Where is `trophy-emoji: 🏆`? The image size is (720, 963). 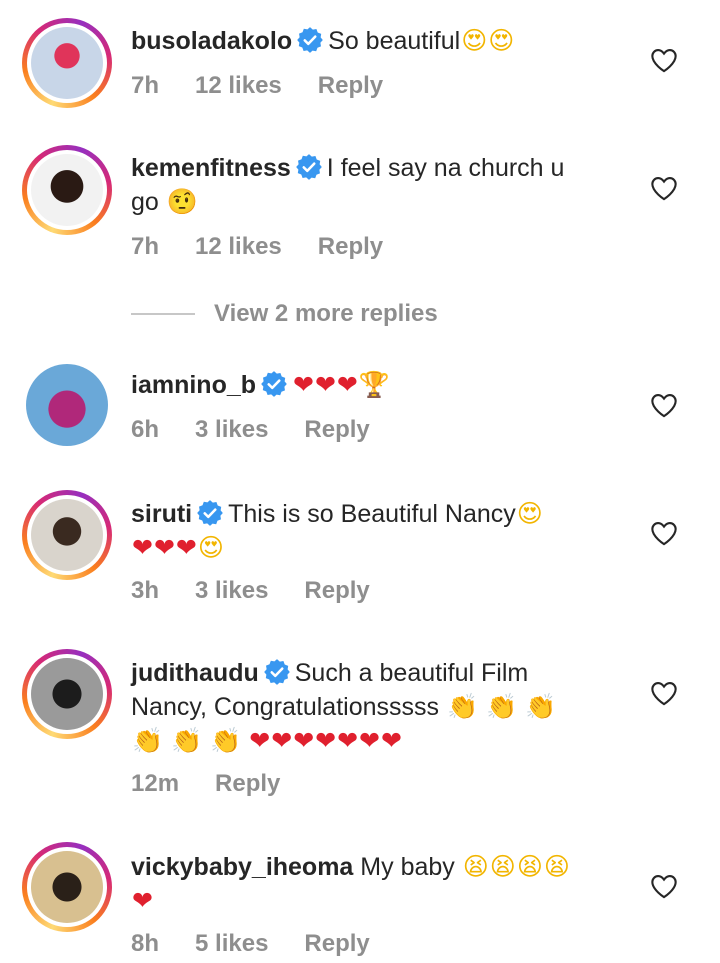 trophy-emoji: 🏆 is located at coordinates (374, 384).